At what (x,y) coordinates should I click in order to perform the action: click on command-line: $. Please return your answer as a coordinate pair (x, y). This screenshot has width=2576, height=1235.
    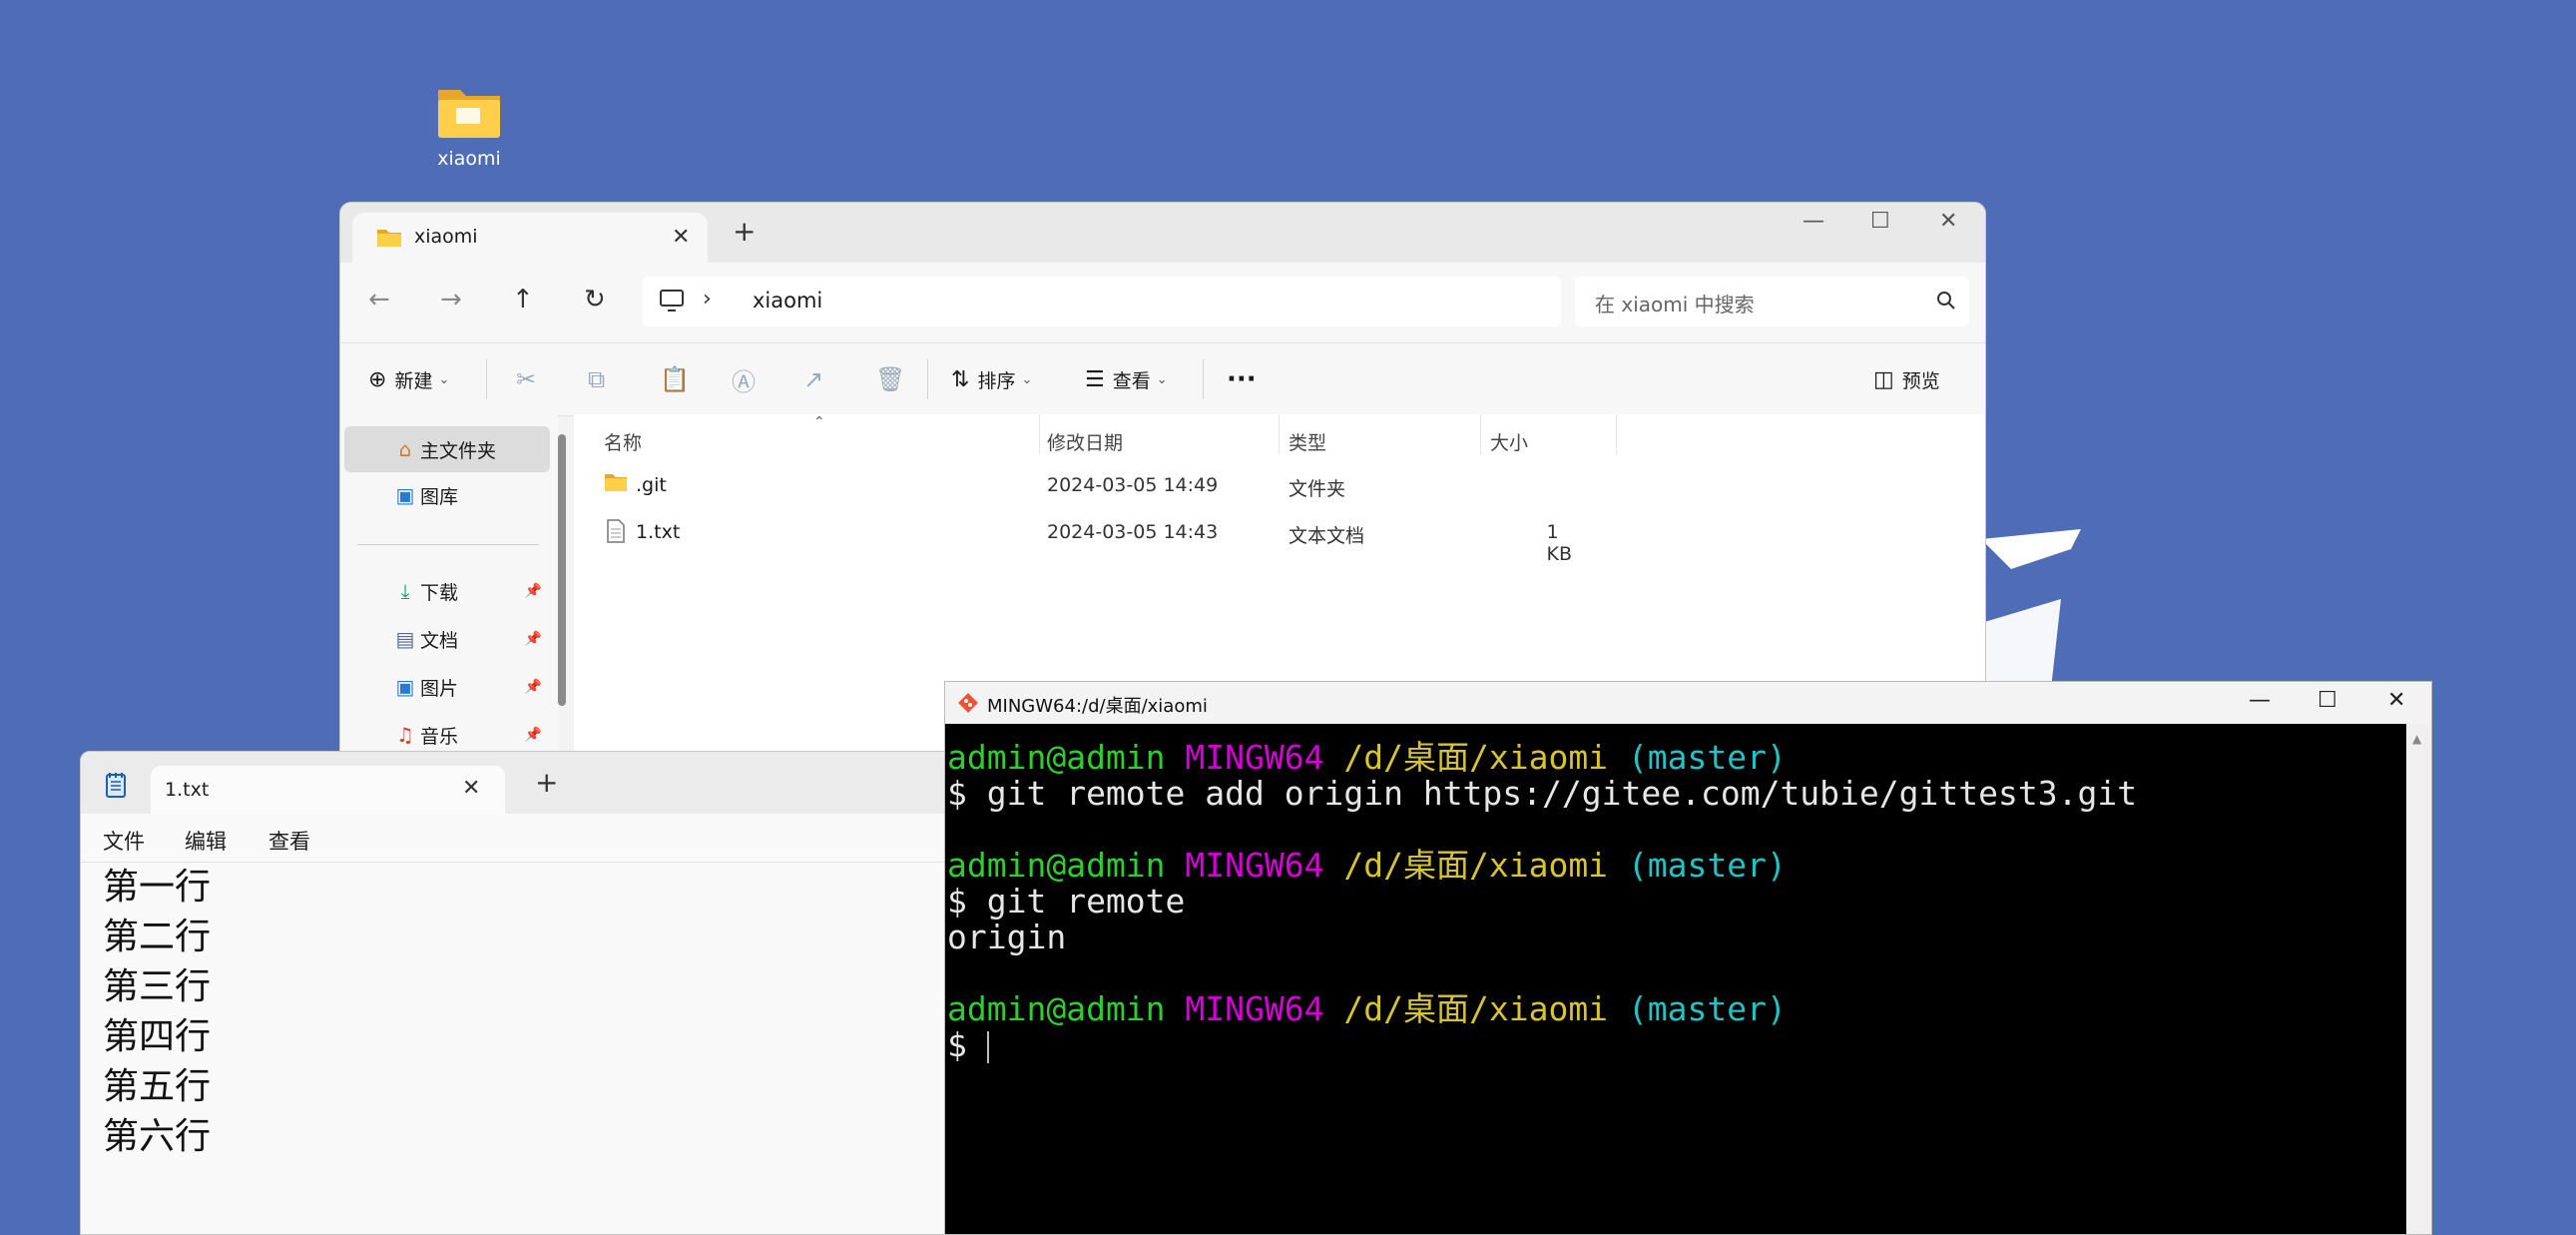
    Looking at the image, I should click on (968, 1045).